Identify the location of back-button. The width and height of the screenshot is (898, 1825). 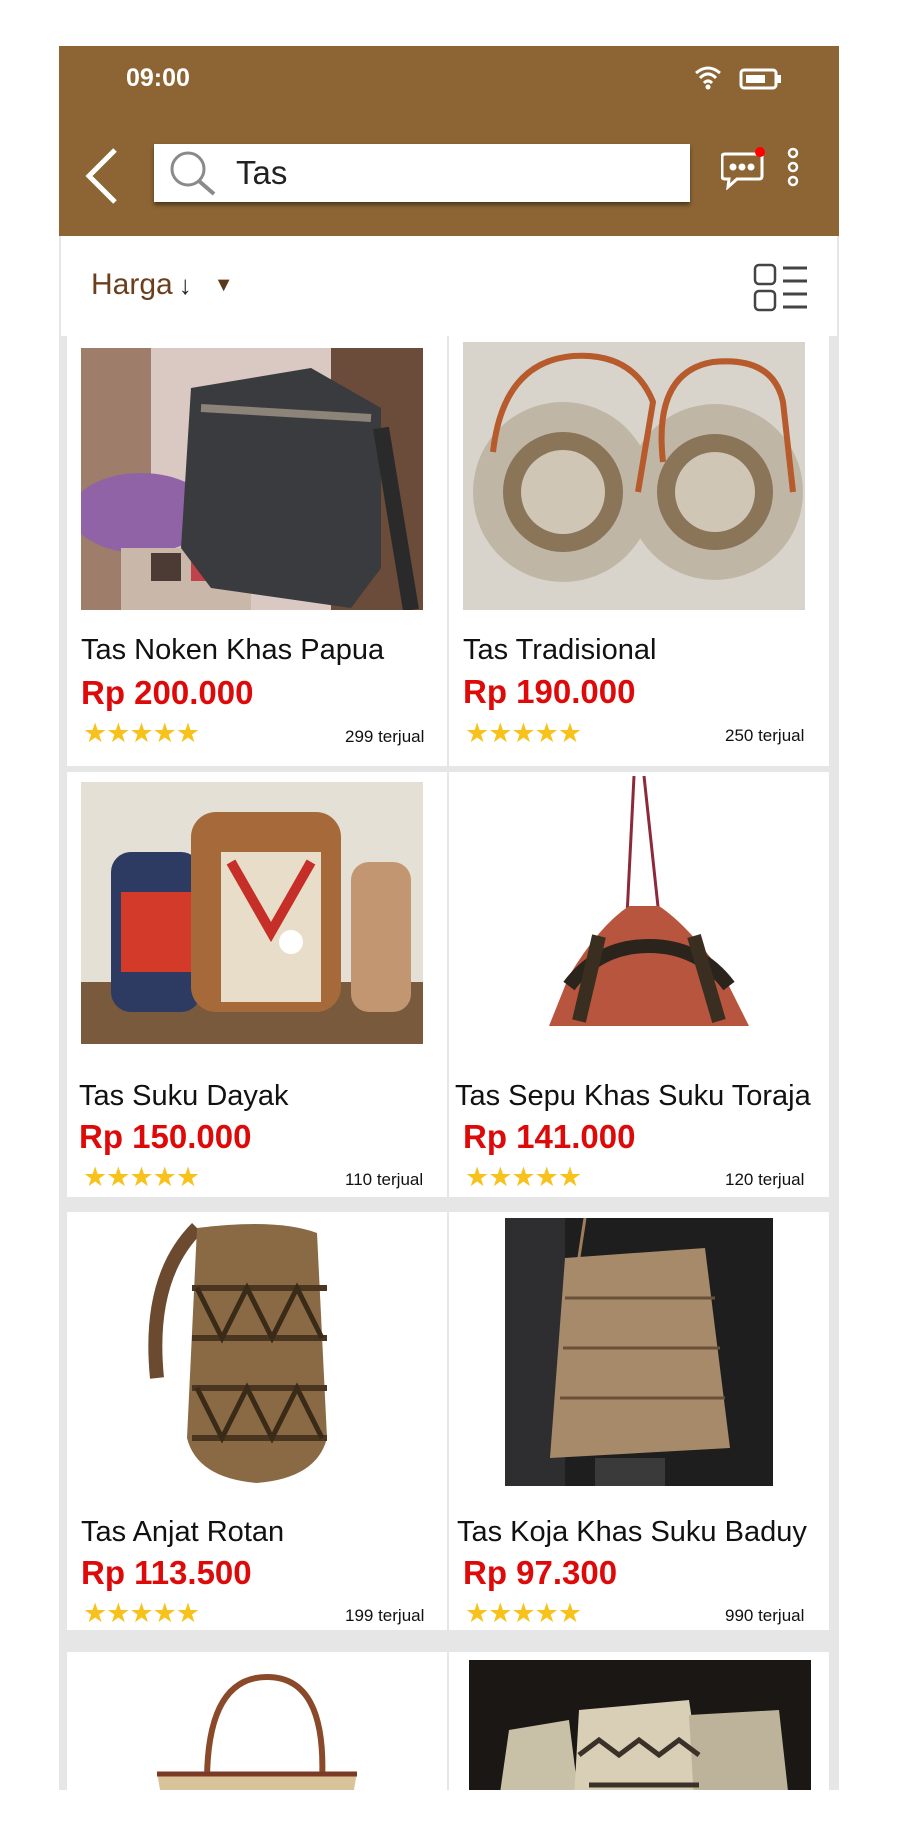
(103, 176).